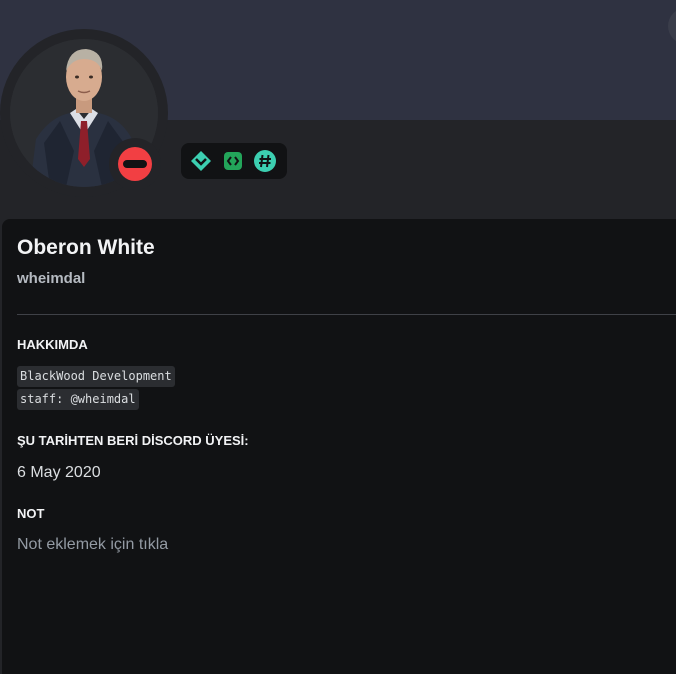 The height and width of the screenshot is (674, 676). I want to click on about-me-line-1: BlackWood Development, so click(96, 376).